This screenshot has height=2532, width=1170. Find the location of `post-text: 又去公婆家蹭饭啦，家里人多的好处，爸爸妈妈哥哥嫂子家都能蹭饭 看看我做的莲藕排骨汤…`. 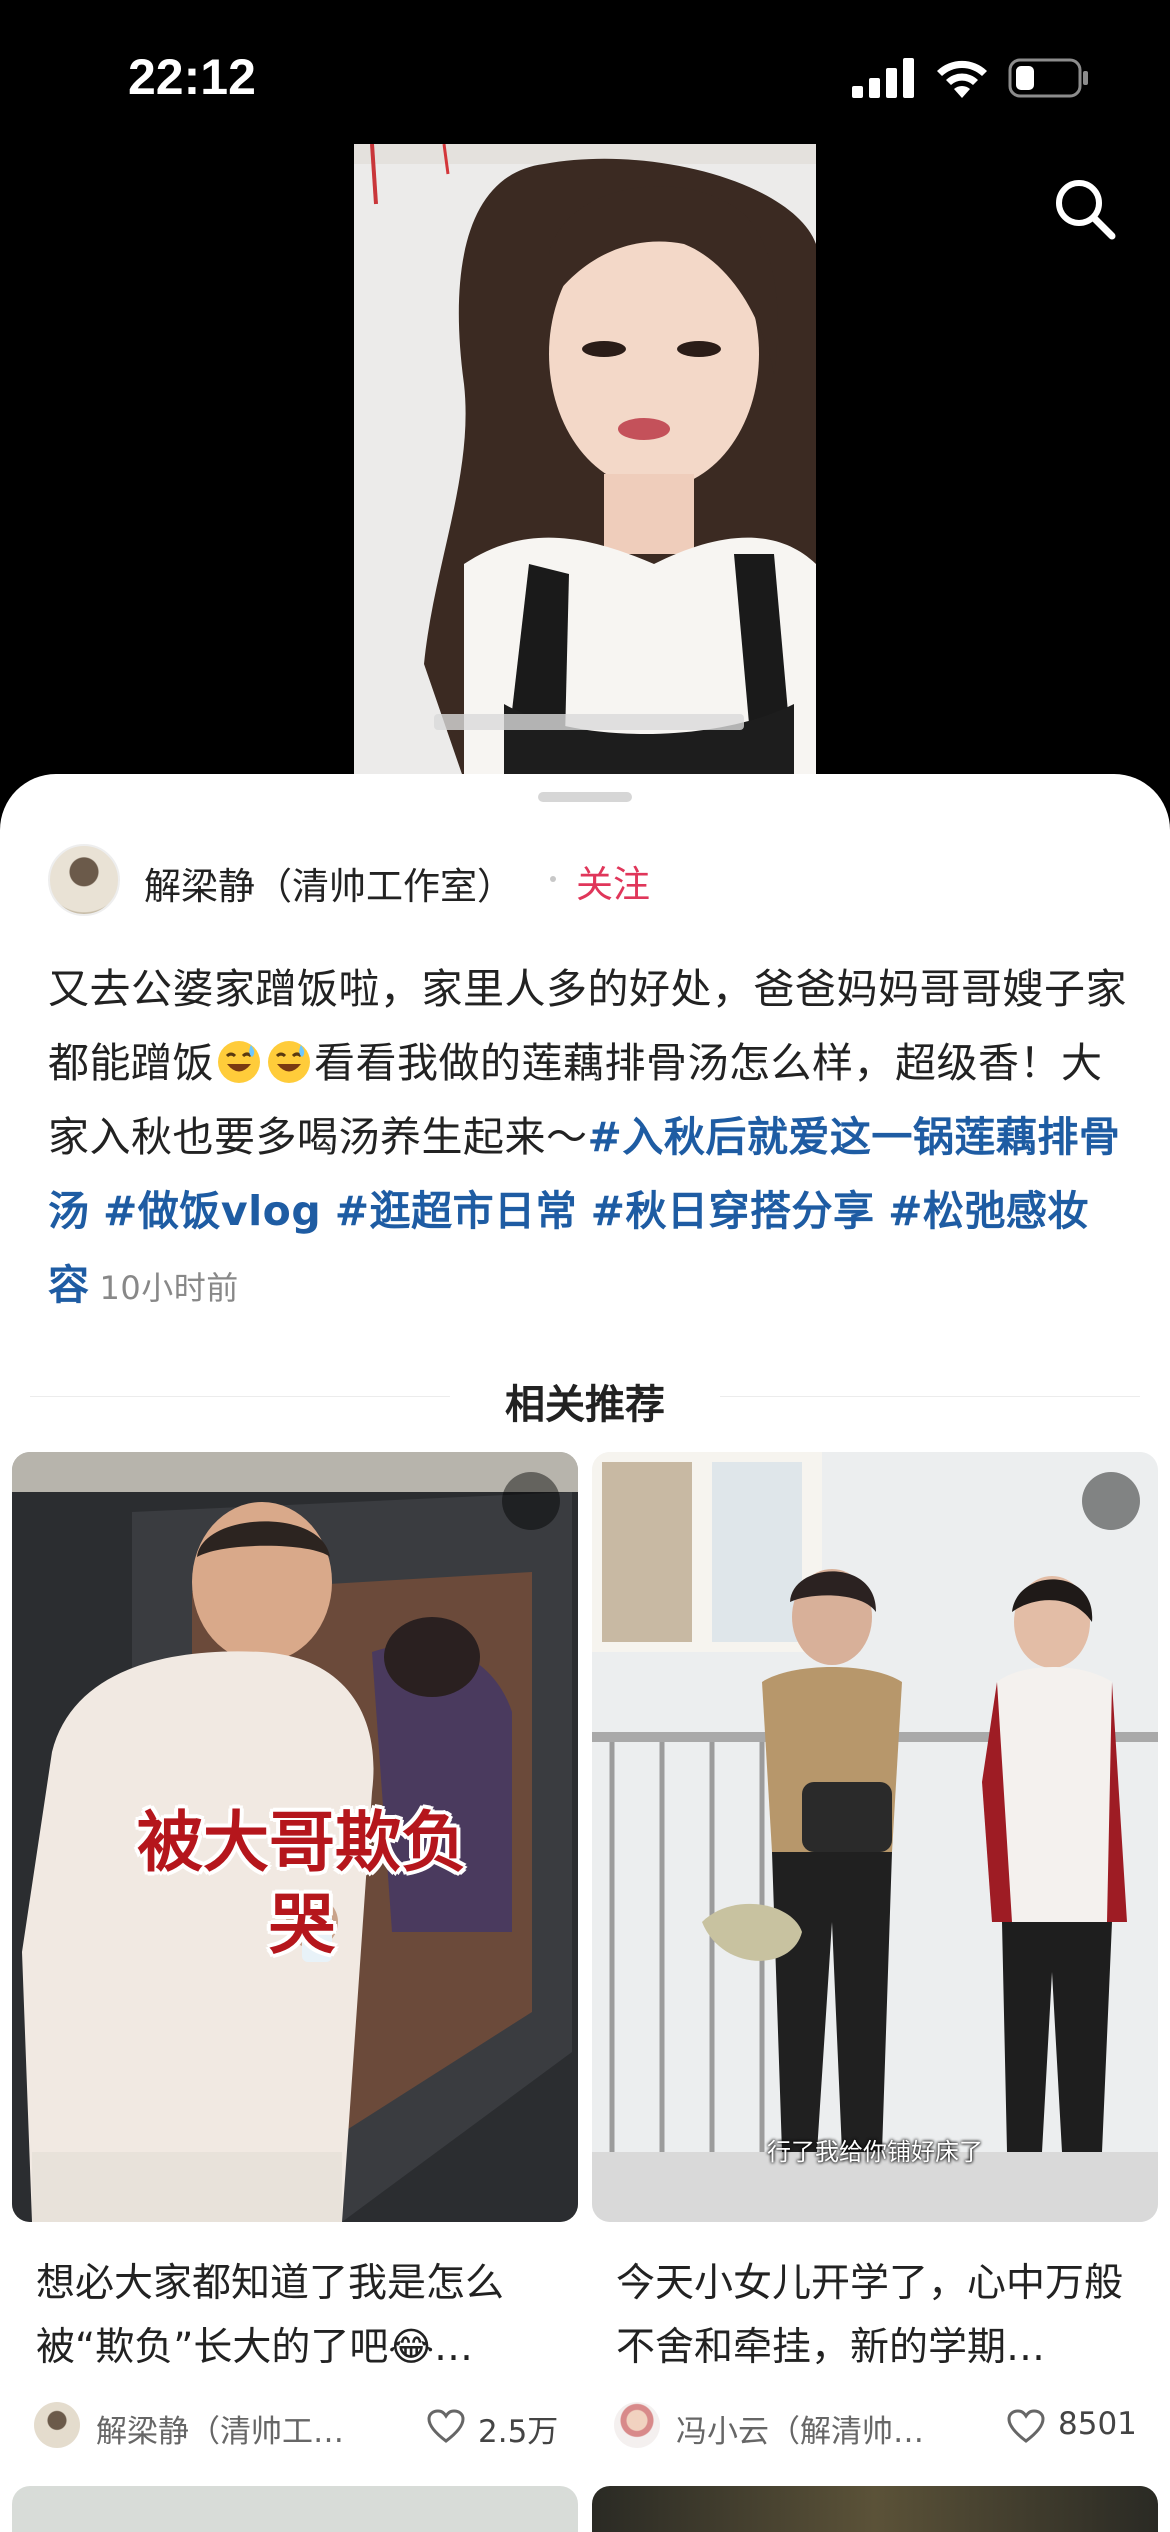

post-text: 又去公婆家蹭饭啦，家里人多的好处，爸爸妈妈哥哥嫂子家都能蹭饭 看看我做的莲藕排骨汤… is located at coordinates (588, 1138).